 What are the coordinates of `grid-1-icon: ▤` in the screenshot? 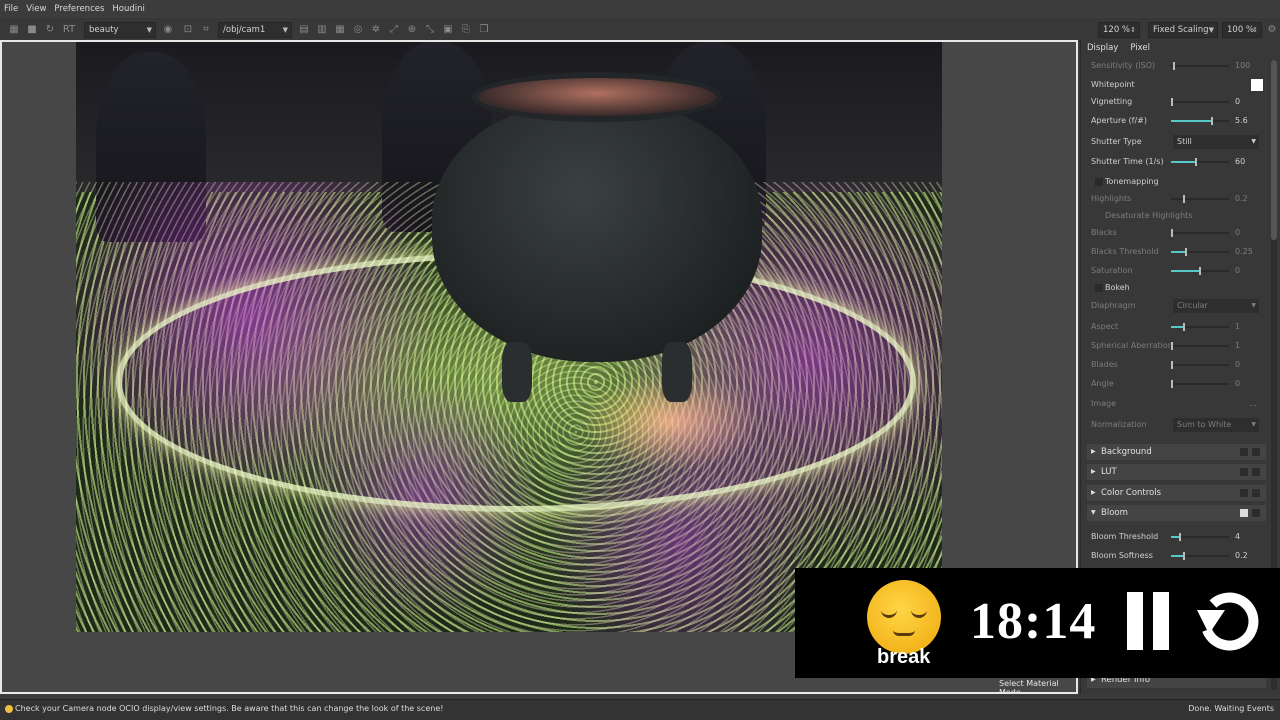 It's located at (304, 30).